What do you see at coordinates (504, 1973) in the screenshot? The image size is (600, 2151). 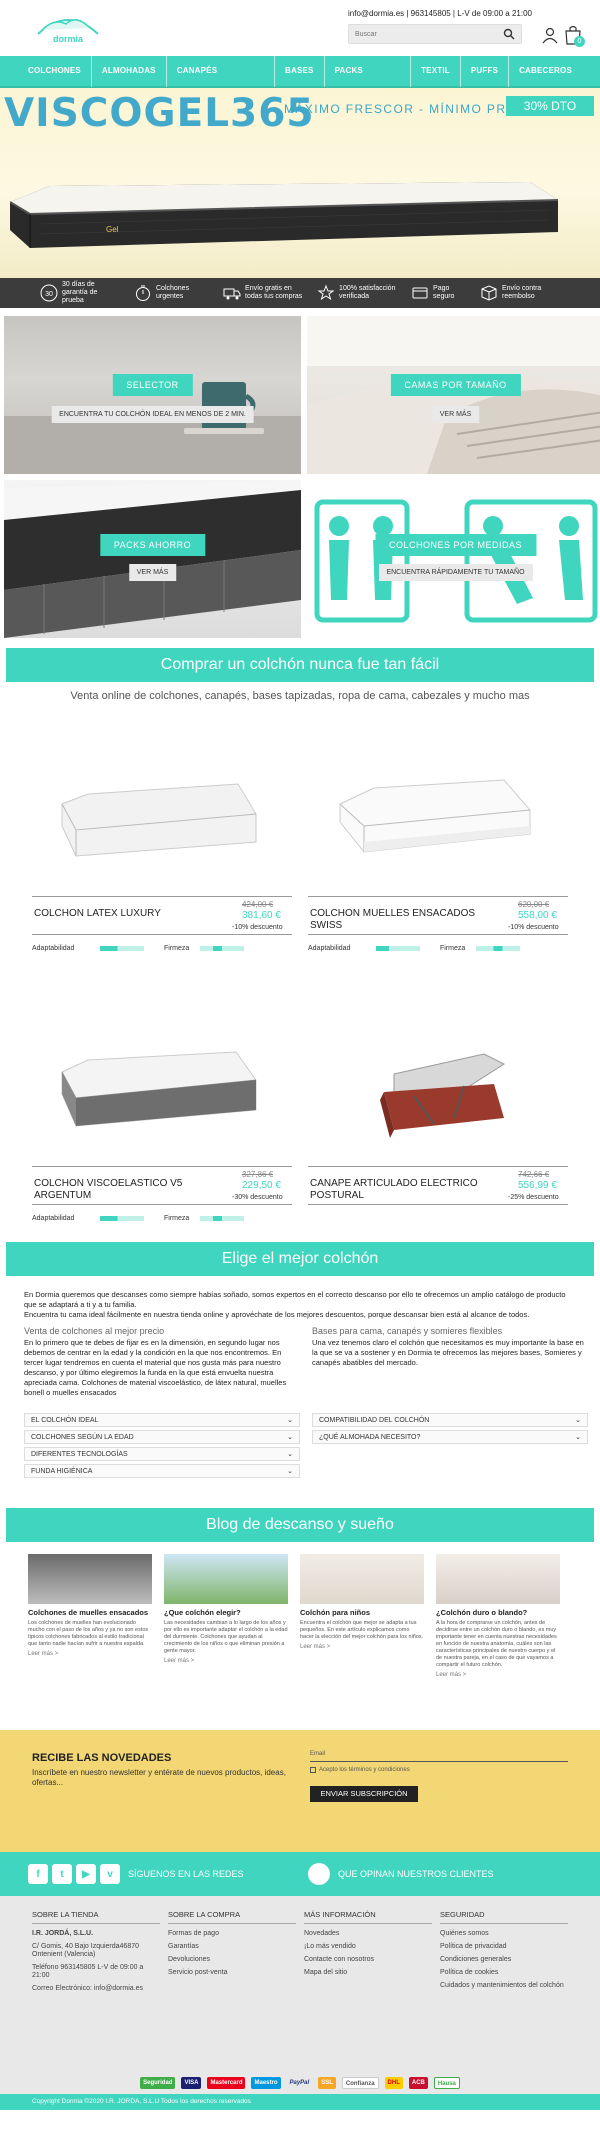 I see `footer-link: Política de cookies` at bounding box center [504, 1973].